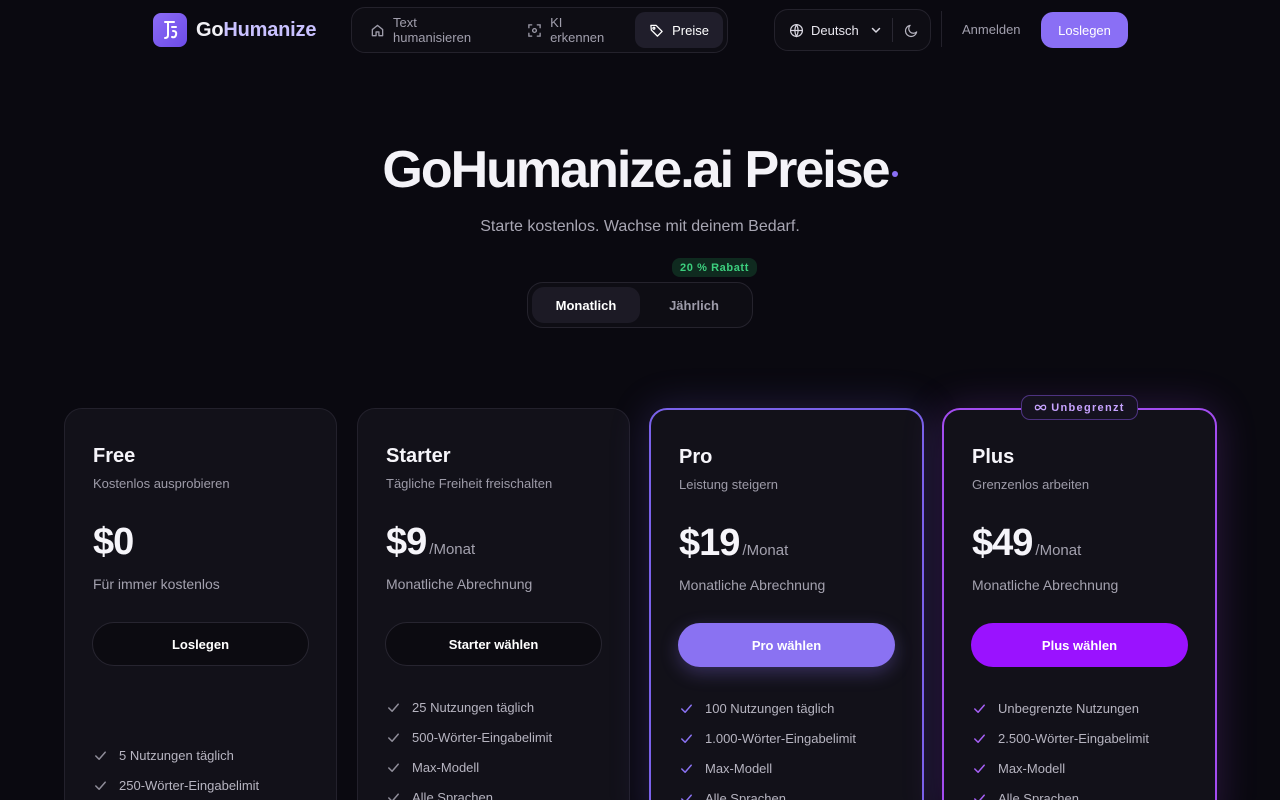  I want to click on plan-price: $9 /Monat, so click(430, 542).